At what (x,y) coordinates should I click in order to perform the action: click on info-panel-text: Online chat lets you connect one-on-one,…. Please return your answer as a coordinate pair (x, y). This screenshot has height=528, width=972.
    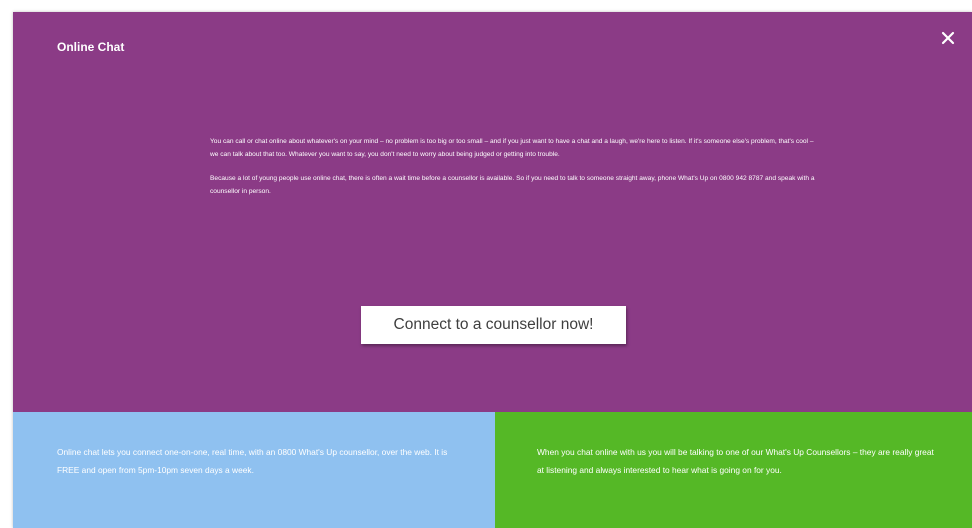
    Looking at the image, I should click on (252, 461).